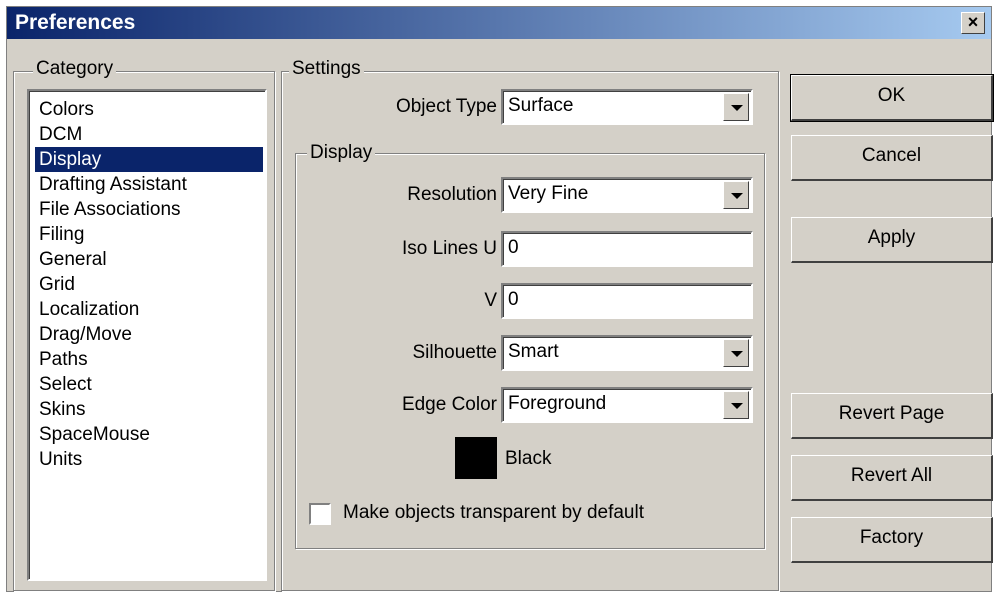 The image size is (996, 596). What do you see at coordinates (149, 134) in the screenshot?
I see `category-item-dcm: DCM` at bounding box center [149, 134].